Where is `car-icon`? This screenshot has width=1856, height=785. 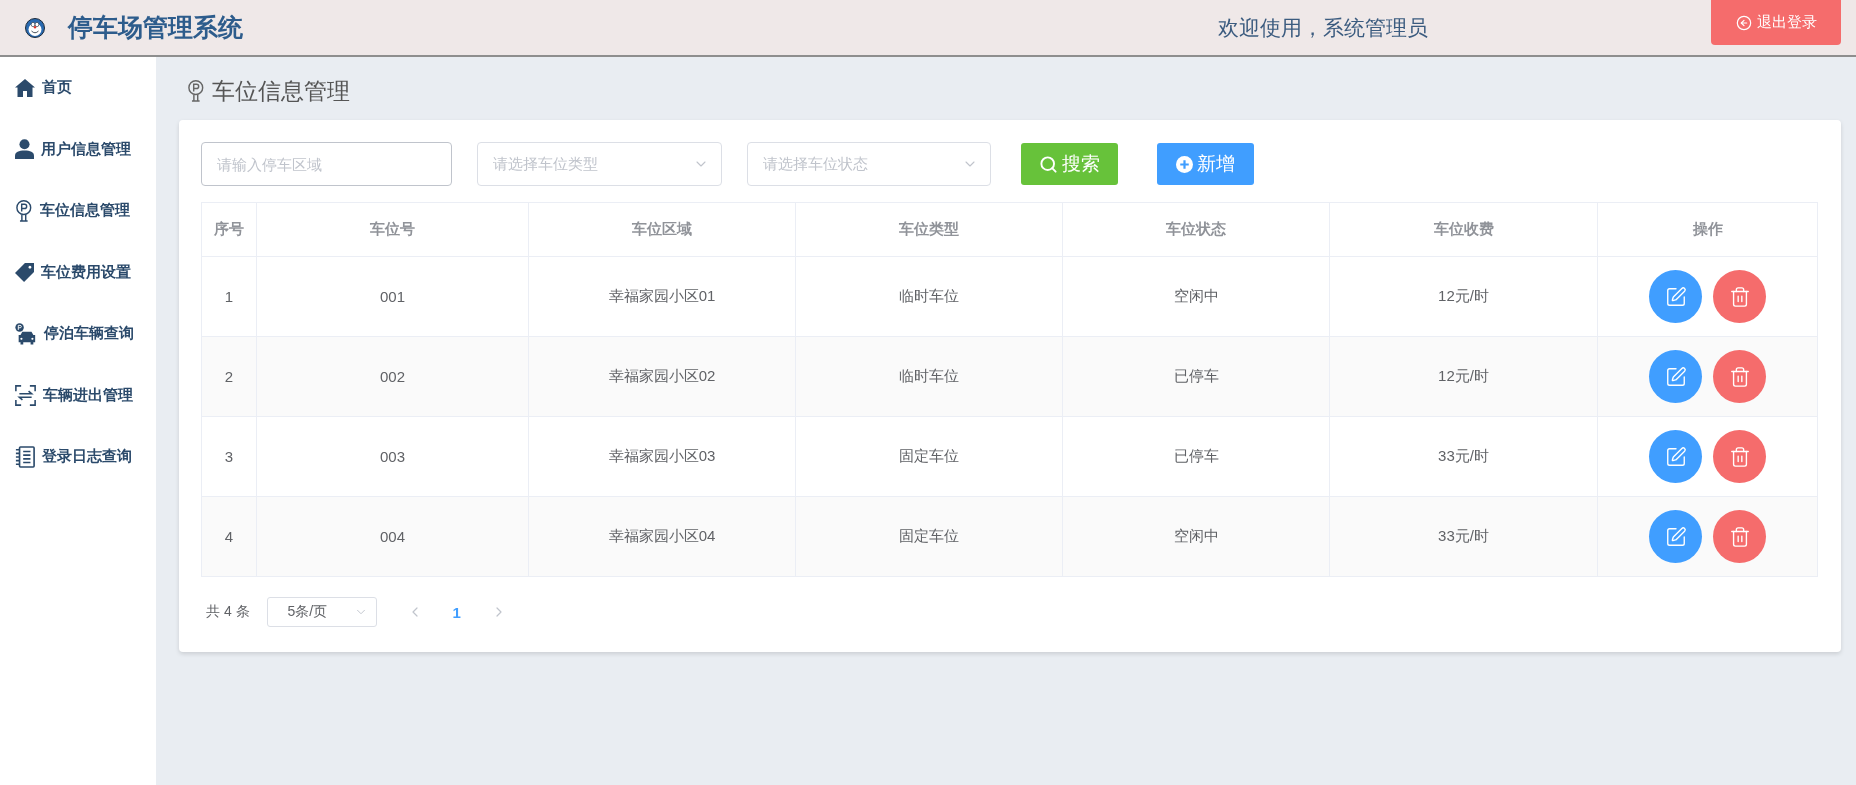 car-icon is located at coordinates (26, 333).